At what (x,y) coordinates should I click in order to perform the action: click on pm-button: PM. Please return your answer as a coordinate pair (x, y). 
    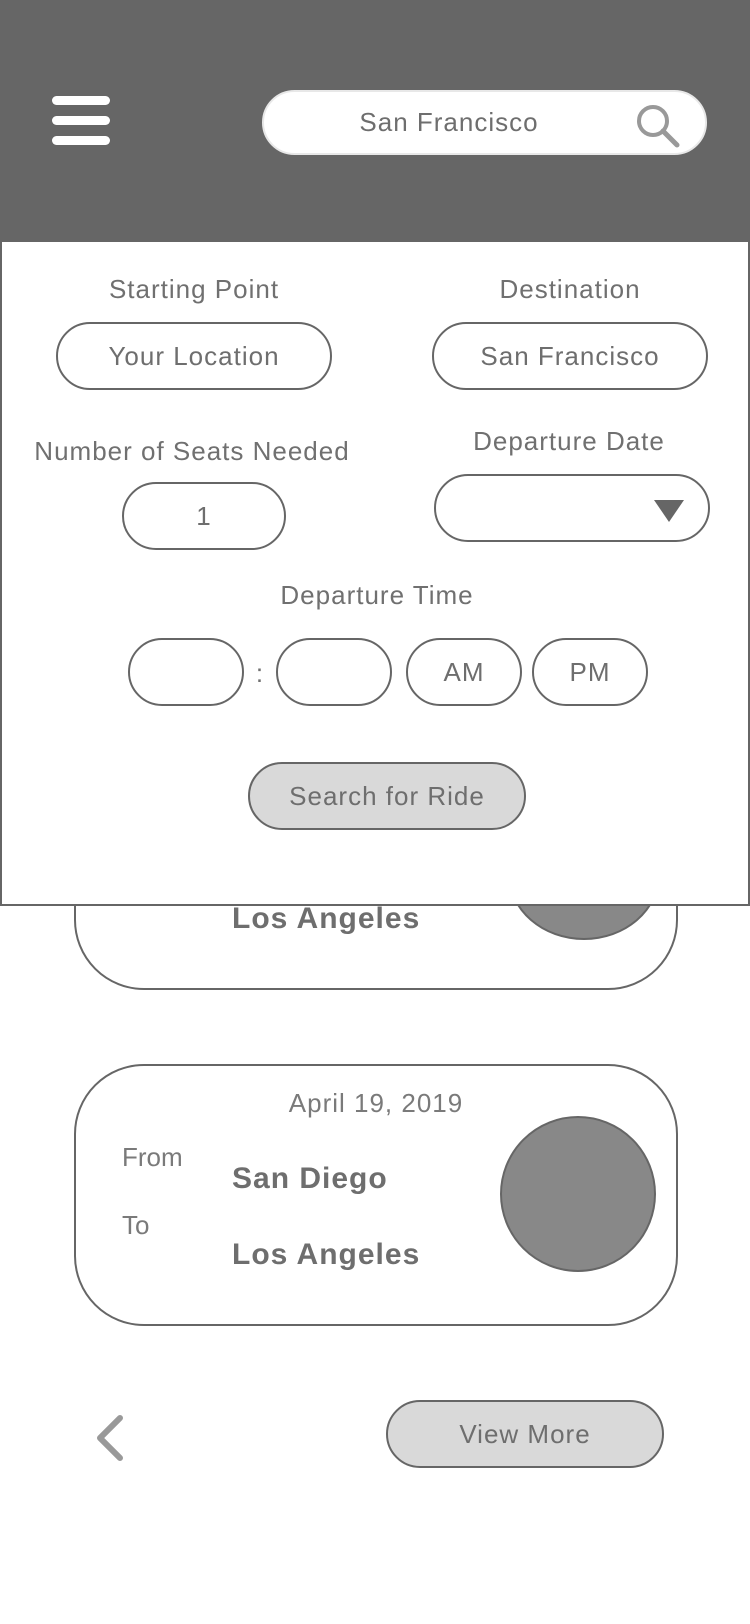
    Looking at the image, I should click on (590, 672).